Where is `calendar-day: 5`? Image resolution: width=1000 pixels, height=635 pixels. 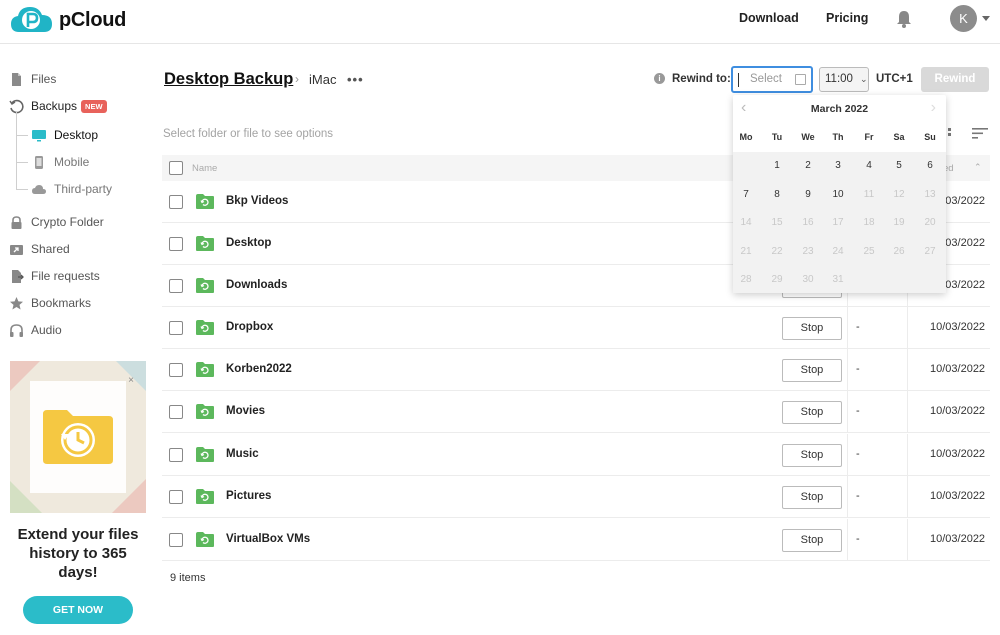
calendar-day: 5 is located at coordinates (899, 165).